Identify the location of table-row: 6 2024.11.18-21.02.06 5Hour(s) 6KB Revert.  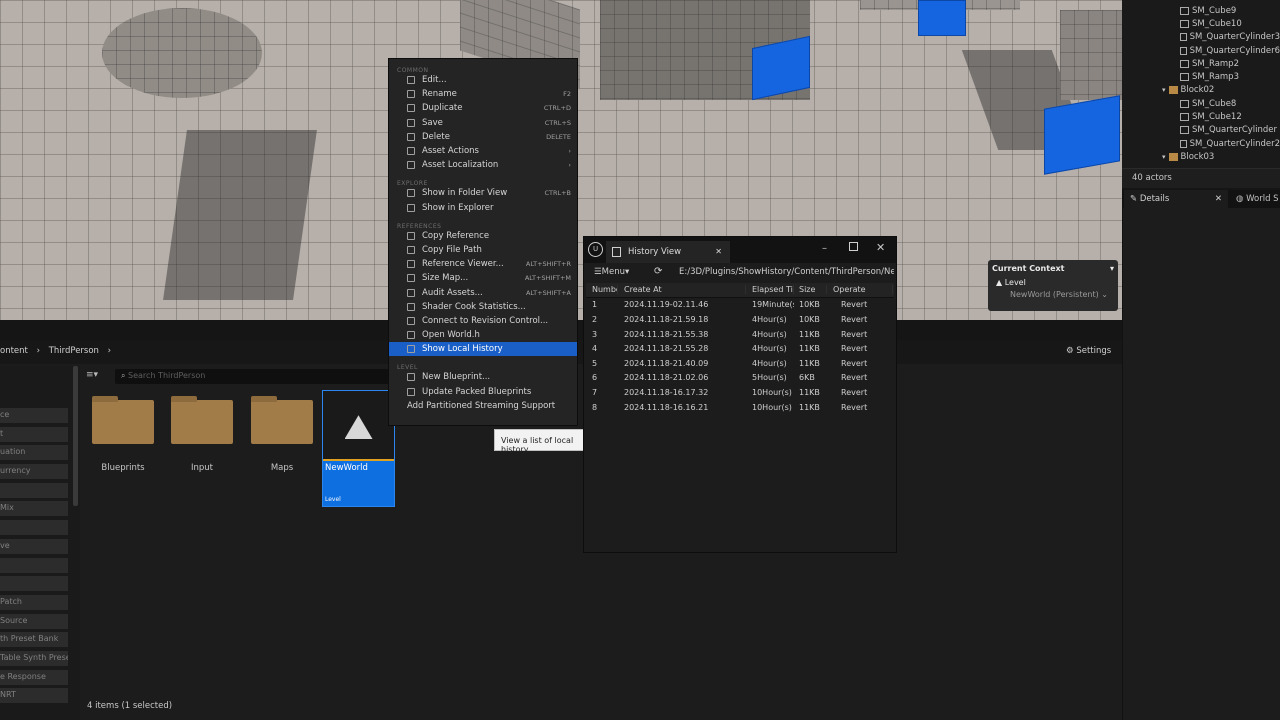
(740, 378).